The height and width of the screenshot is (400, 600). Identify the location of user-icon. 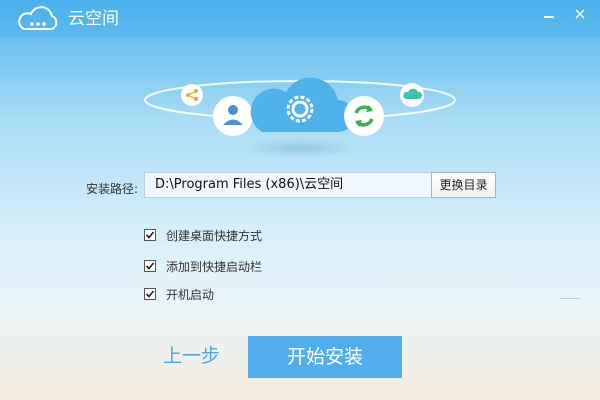
(233, 116).